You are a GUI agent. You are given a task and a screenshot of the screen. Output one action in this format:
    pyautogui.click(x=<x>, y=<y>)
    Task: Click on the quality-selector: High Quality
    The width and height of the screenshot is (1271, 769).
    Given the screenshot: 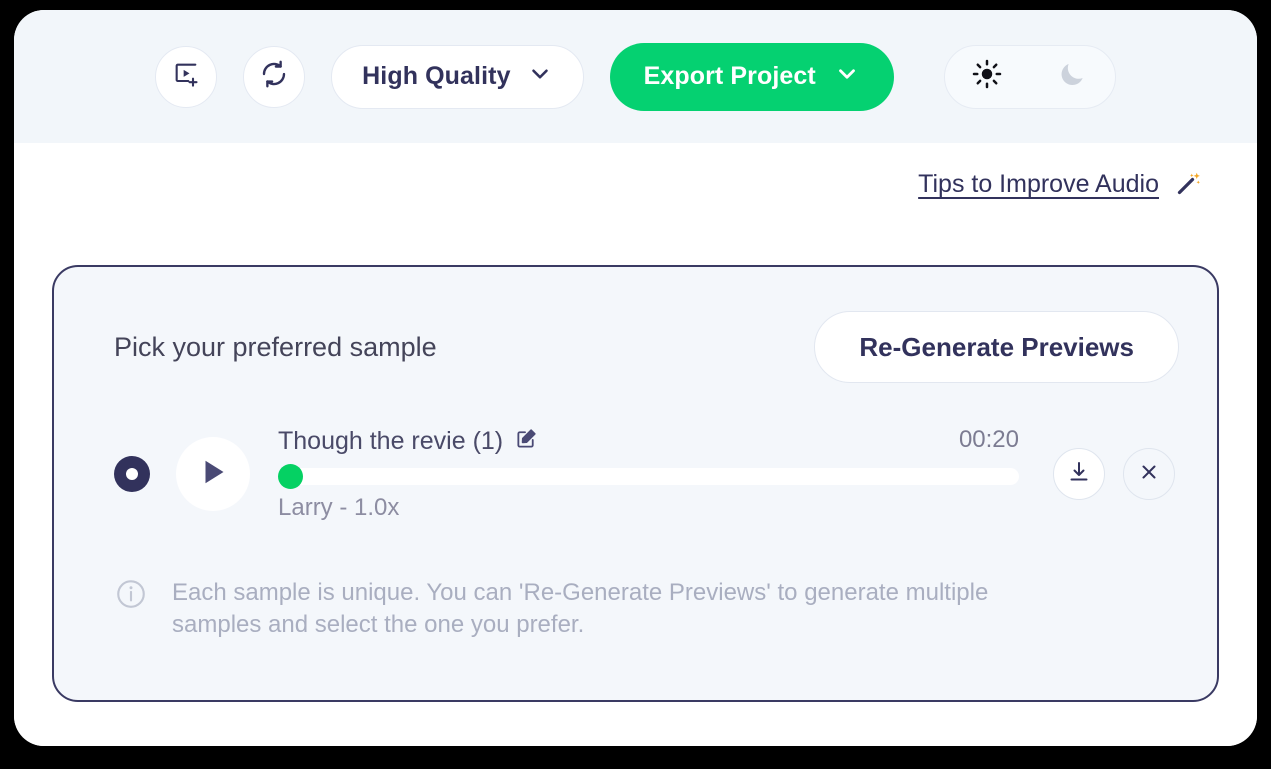 What is the action you would take?
    pyautogui.click(x=457, y=76)
    